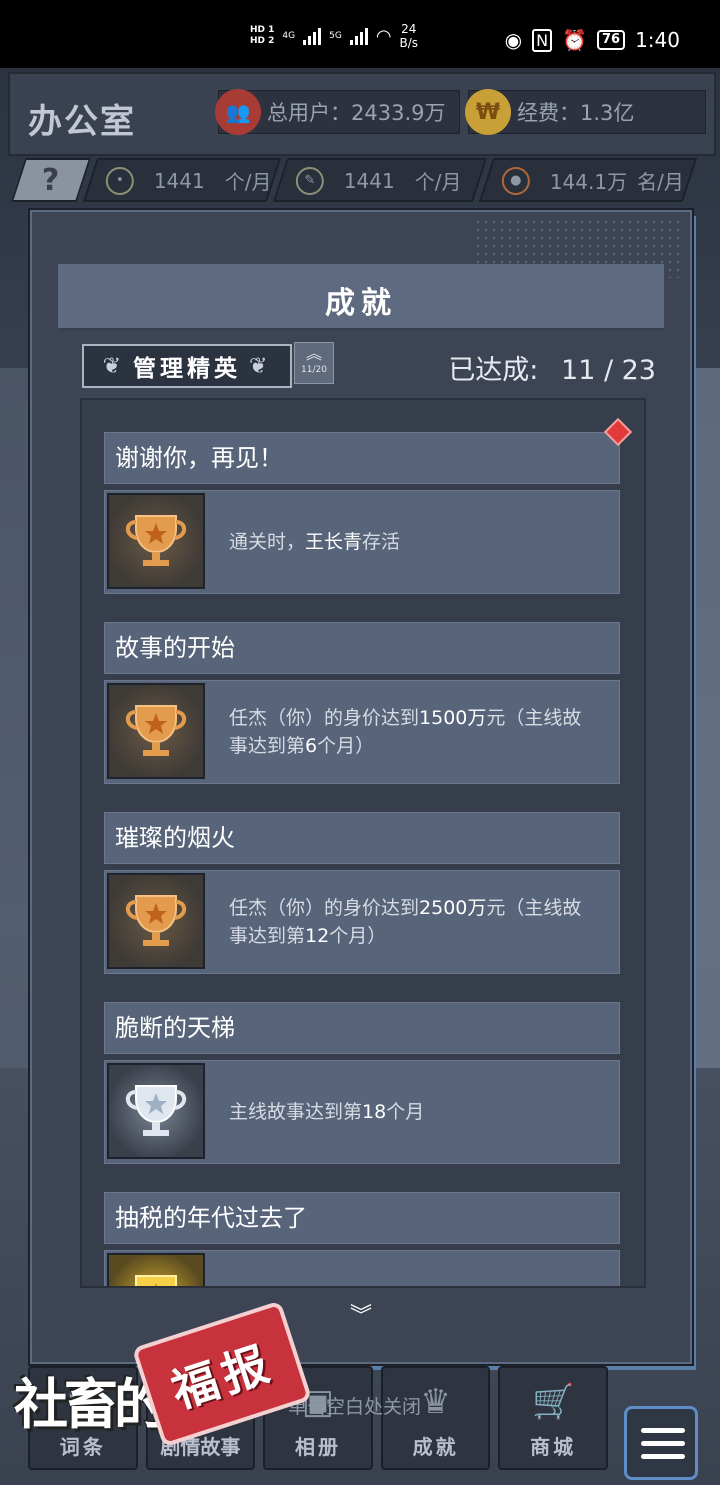 The width and height of the screenshot is (720, 1485). Describe the element at coordinates (362, 703) in the screenshot. I see `achievement-item: 故事的开始 任杰（你）的身价达到1500万元（主线故事达到第6个月）` at that location.